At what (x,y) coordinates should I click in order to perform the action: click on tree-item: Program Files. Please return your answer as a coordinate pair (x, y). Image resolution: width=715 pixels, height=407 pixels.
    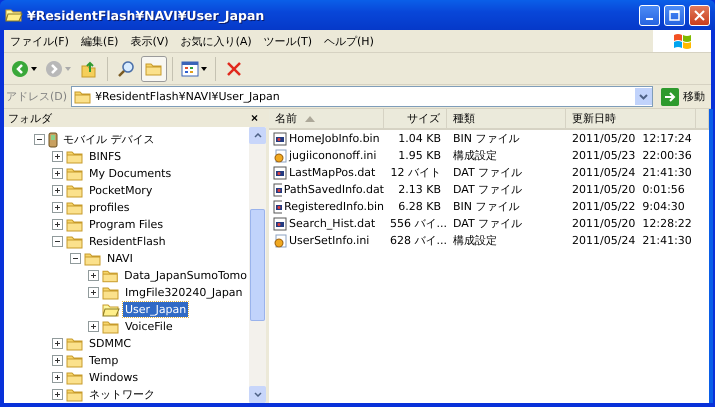
    Looking at the image, I should click on (126, 224).